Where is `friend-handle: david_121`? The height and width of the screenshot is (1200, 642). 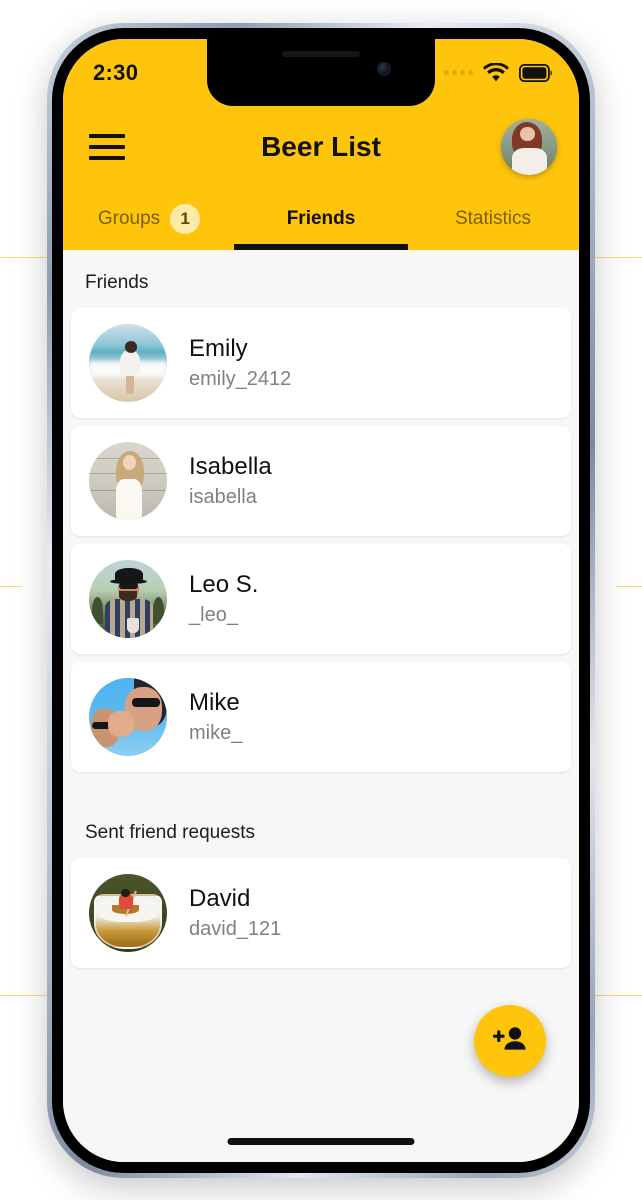
friend-handle: david_121 is located at coordinates (235, 928).